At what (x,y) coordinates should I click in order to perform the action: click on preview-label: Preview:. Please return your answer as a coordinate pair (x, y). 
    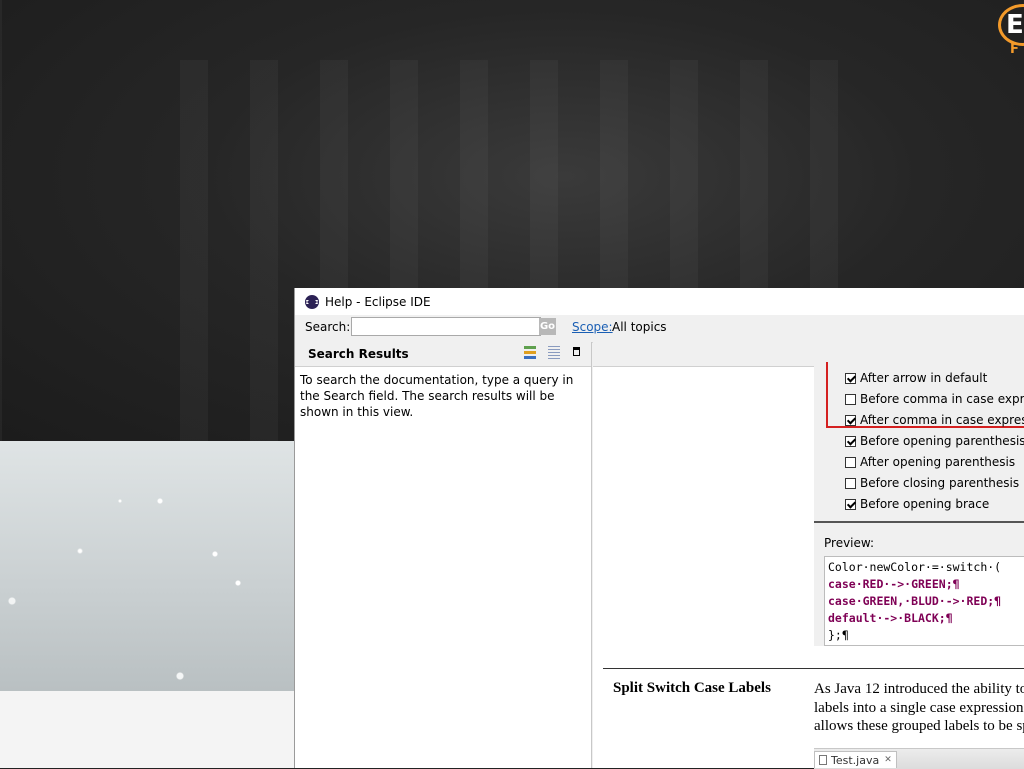
    Looking at the image, I should click on (849, 543).